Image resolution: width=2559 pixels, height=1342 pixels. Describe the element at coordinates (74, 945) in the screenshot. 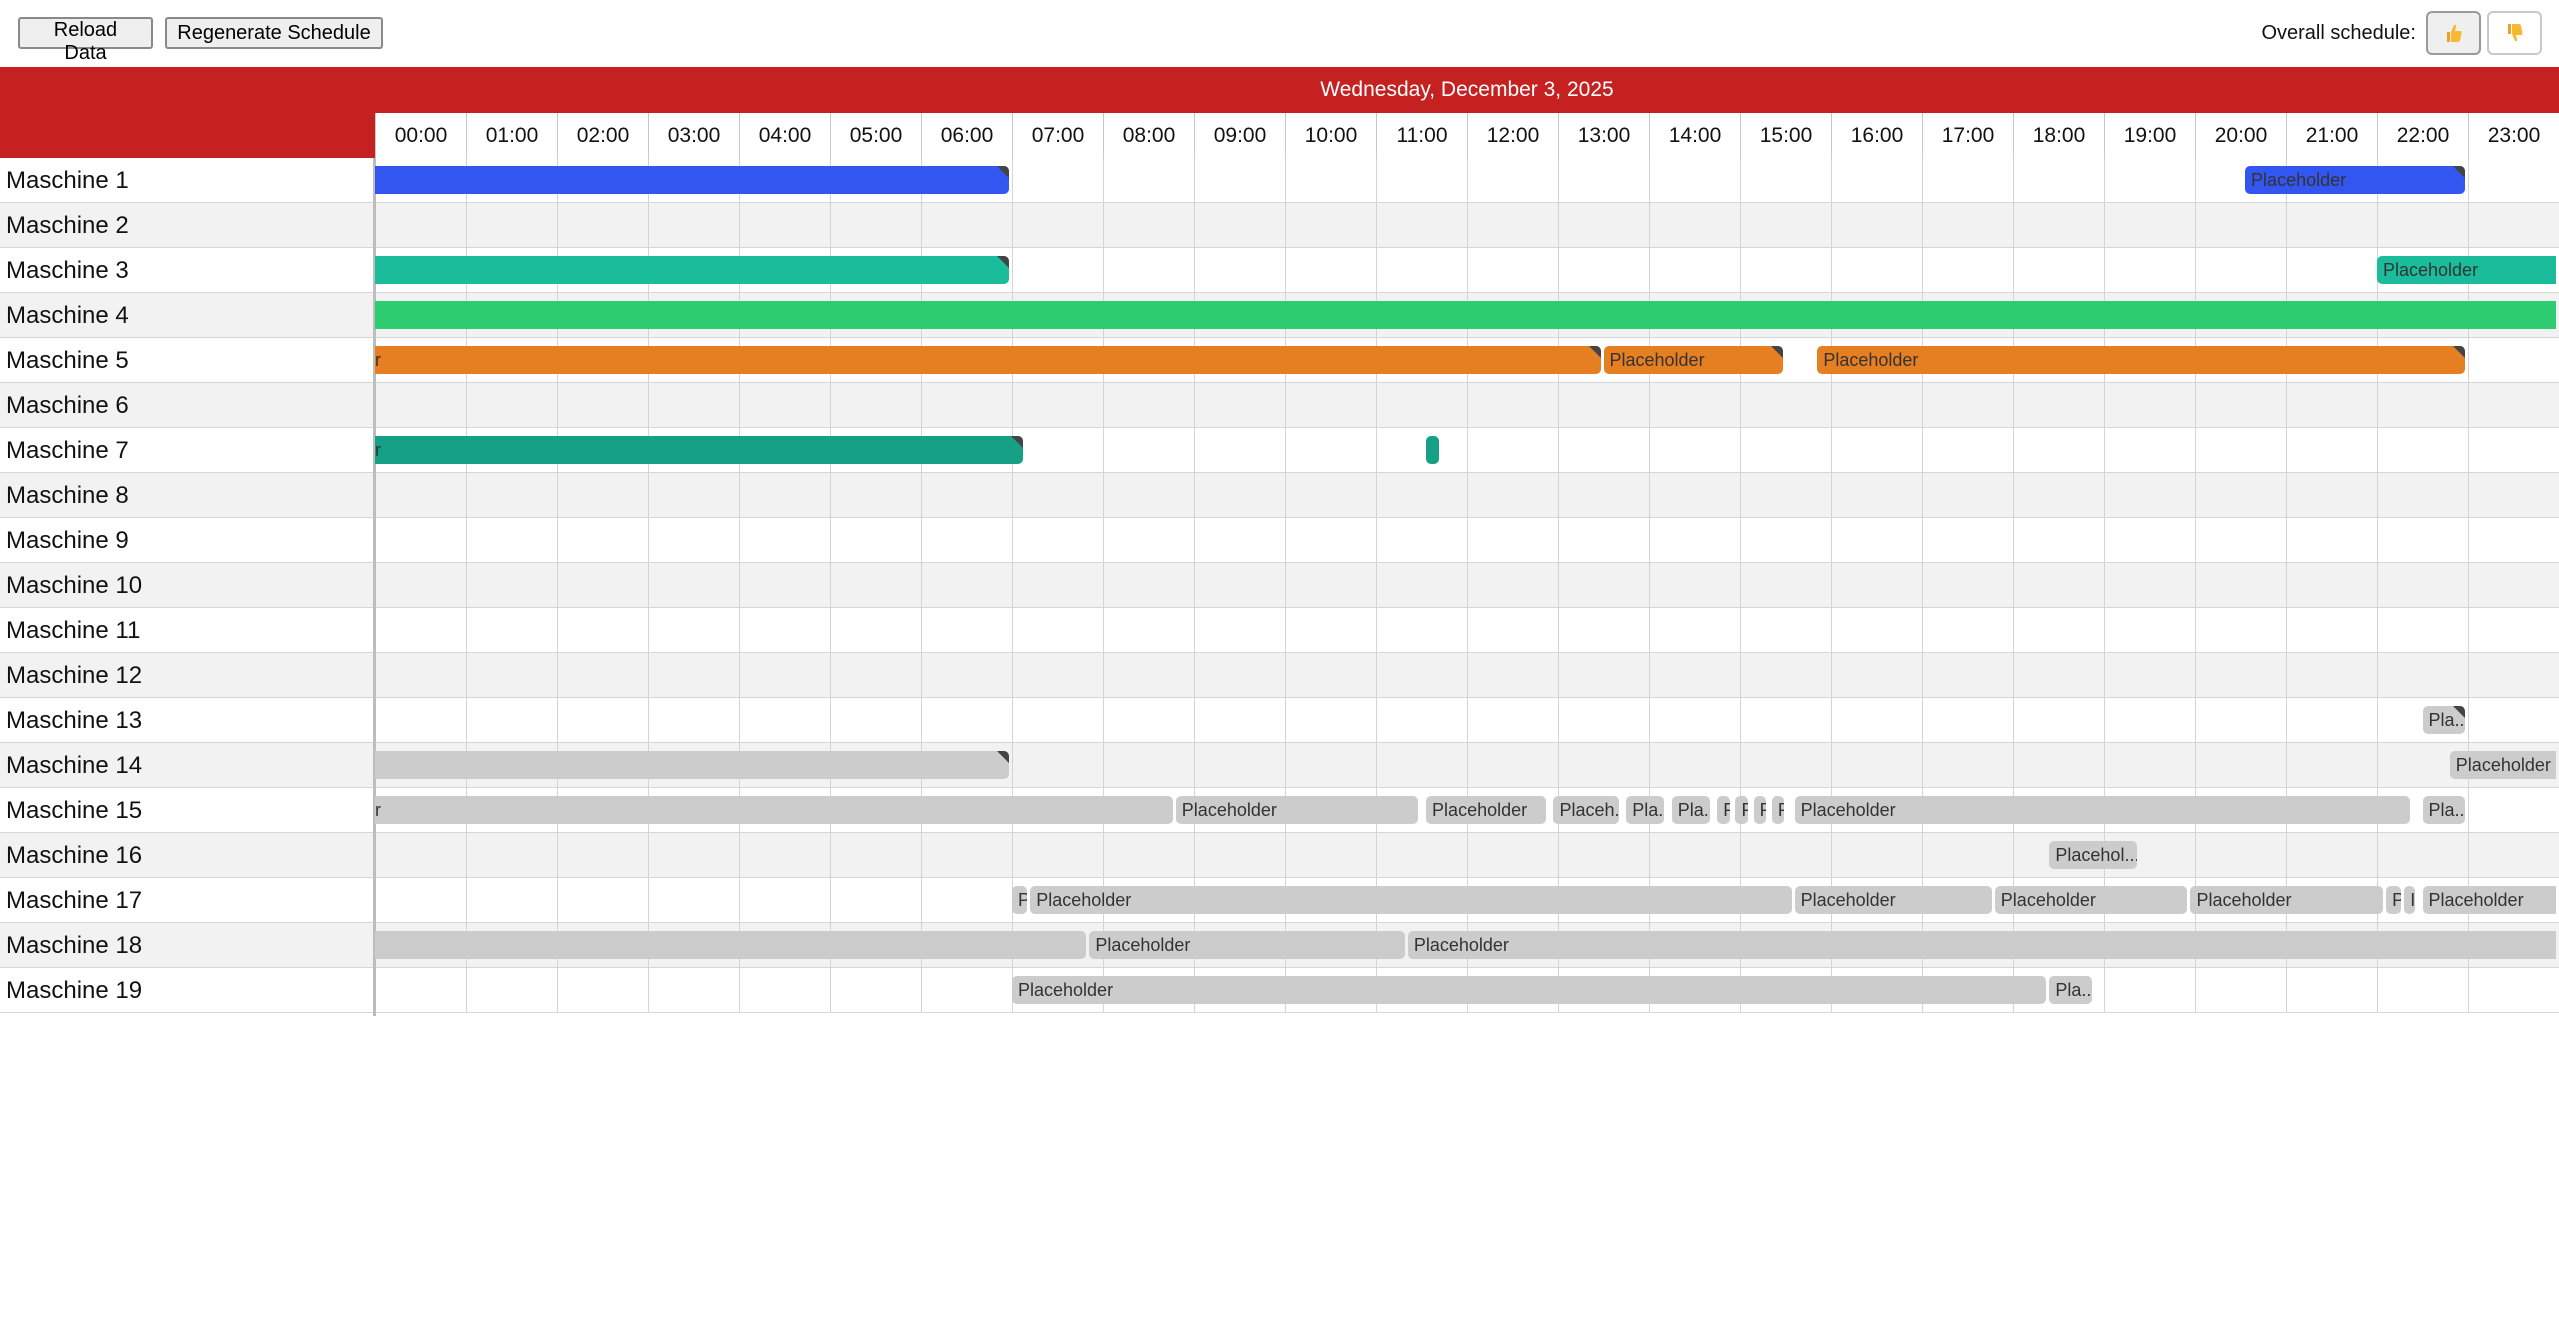

I see `machine-label: Maschine 18` at that location.